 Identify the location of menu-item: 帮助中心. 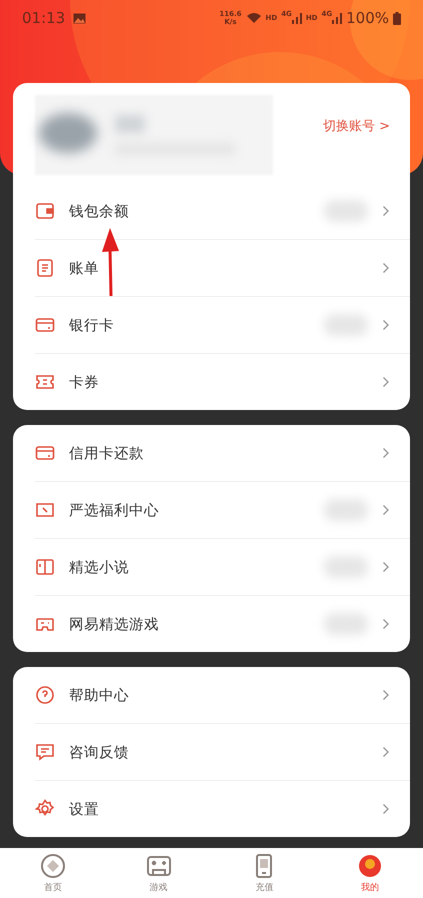
(222, 695).